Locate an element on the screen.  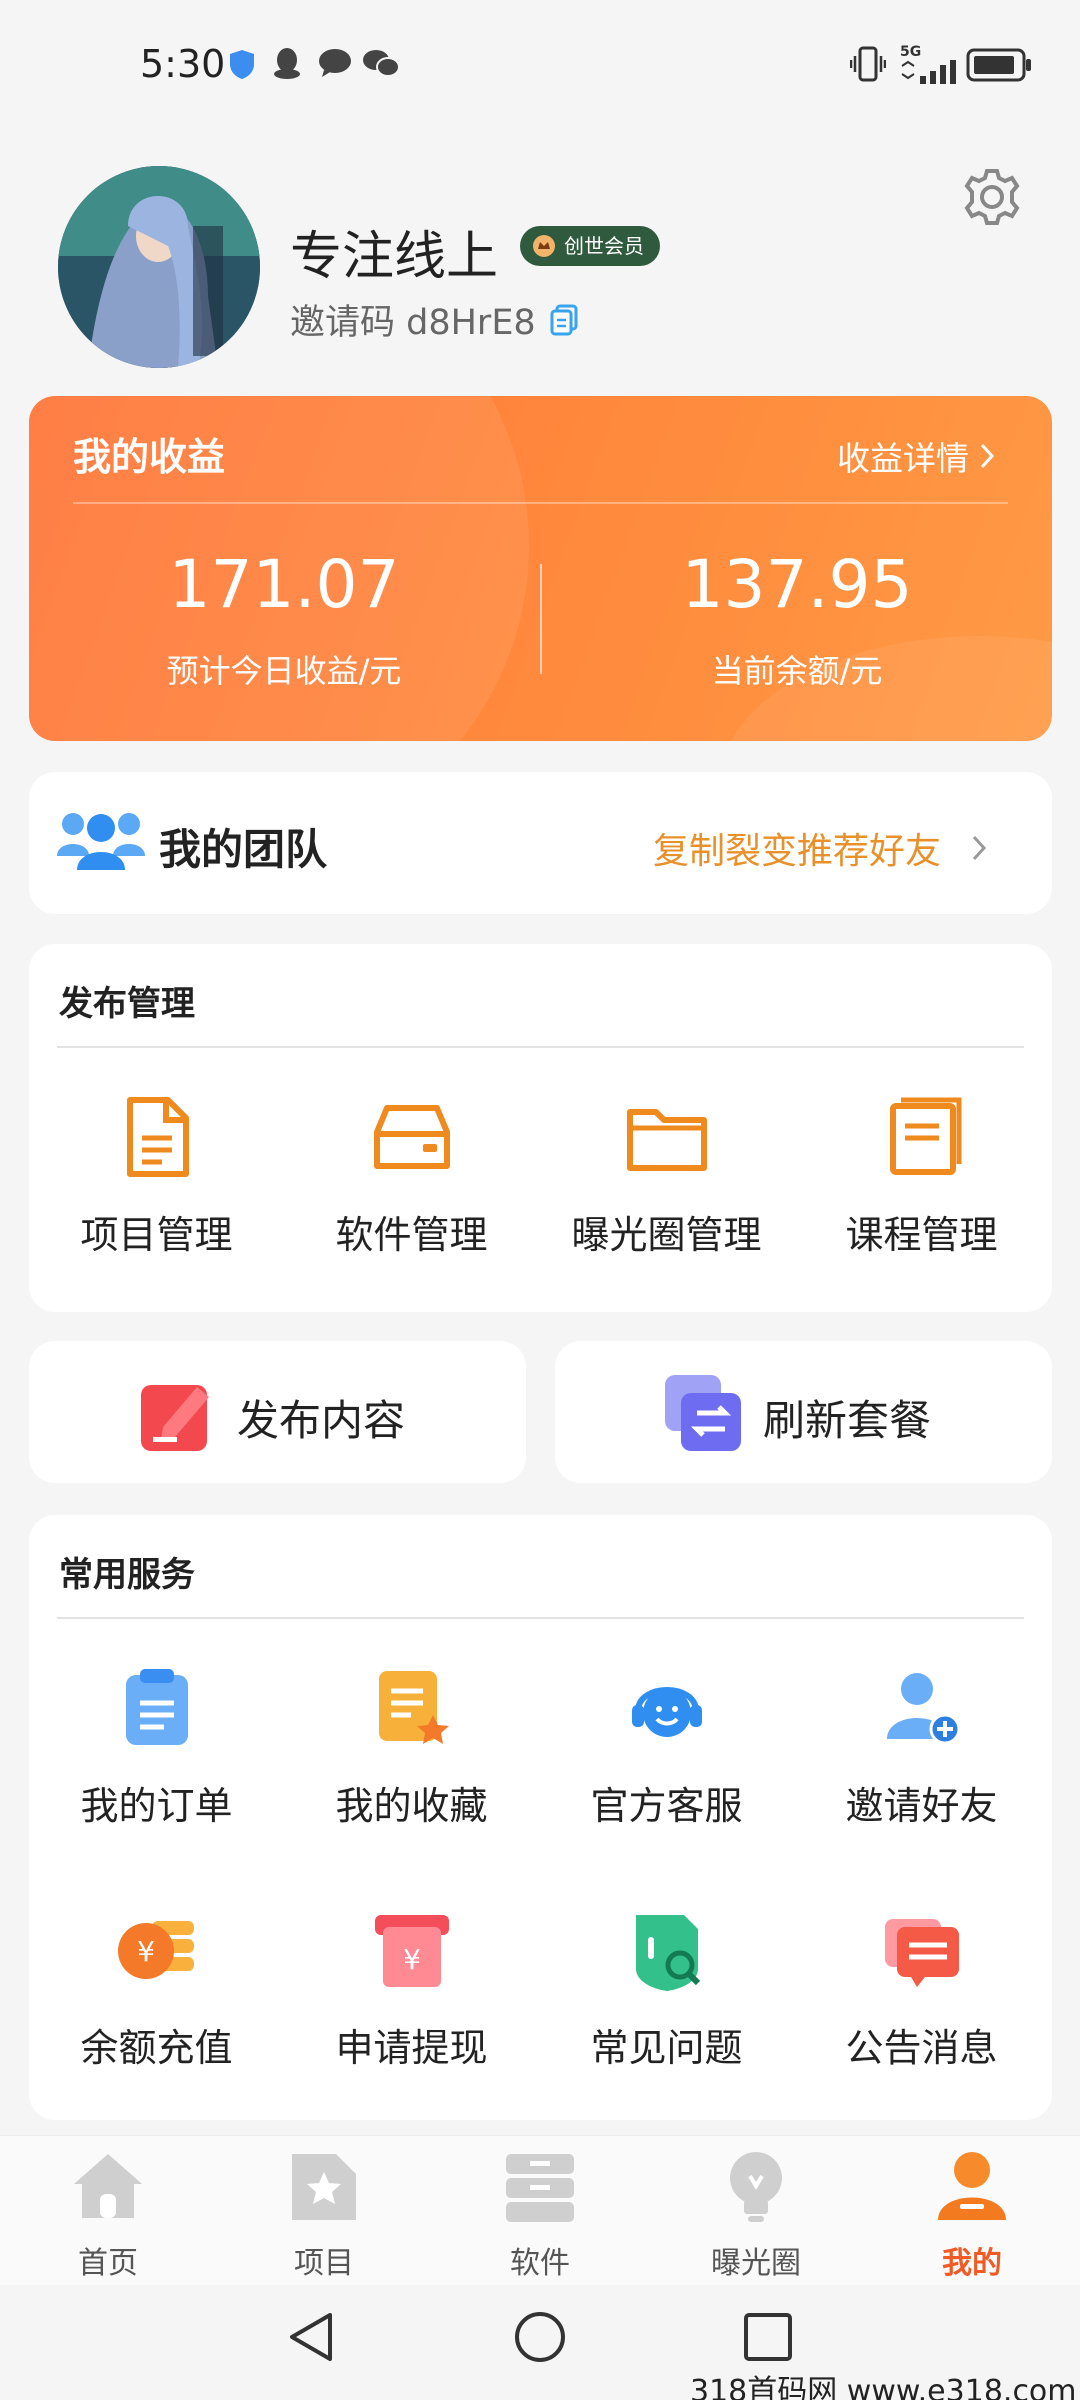
exposure-management-item: 曝光圈管理 is located at coordinates (666, 1175).